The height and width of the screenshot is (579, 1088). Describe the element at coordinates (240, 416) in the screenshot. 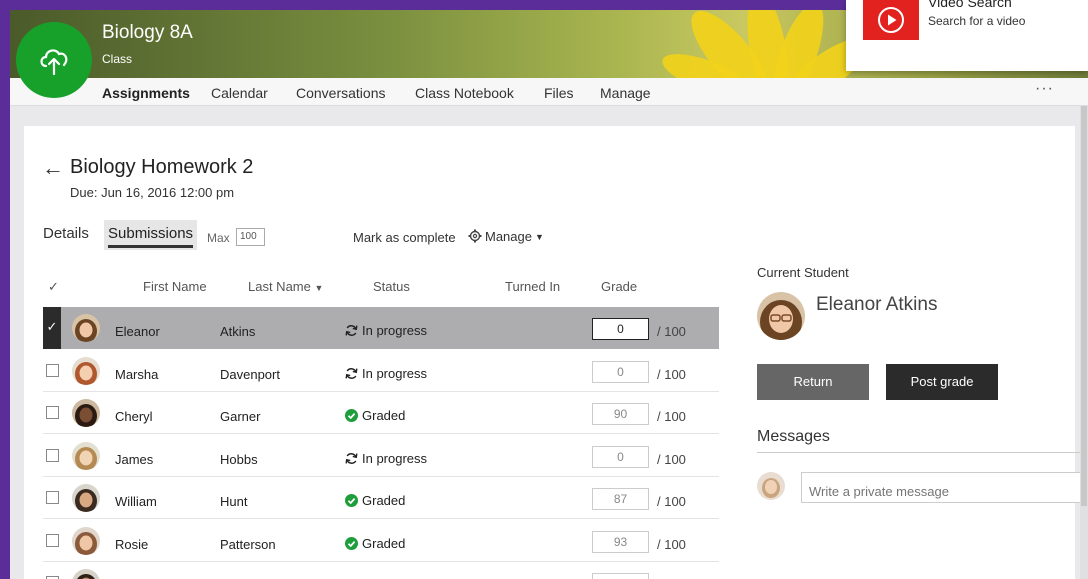

I see `last-name-cell: Garner` at that location.